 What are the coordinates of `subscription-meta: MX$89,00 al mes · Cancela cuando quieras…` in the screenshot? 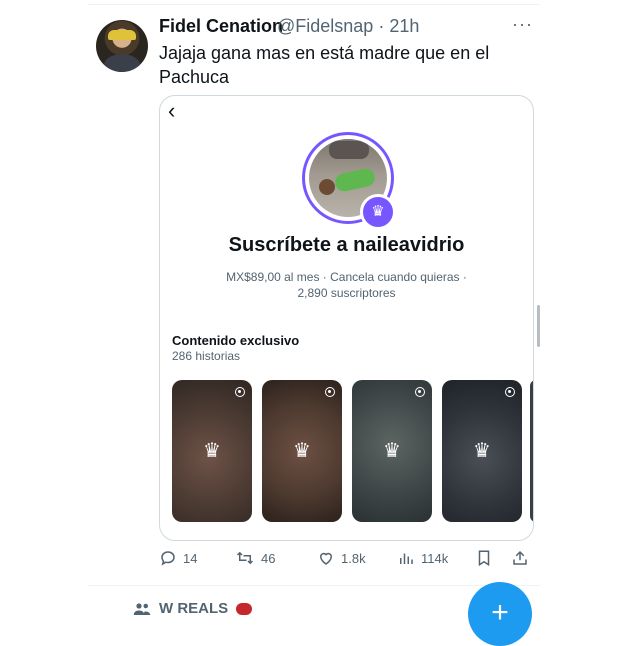 It's located at (346, 285).